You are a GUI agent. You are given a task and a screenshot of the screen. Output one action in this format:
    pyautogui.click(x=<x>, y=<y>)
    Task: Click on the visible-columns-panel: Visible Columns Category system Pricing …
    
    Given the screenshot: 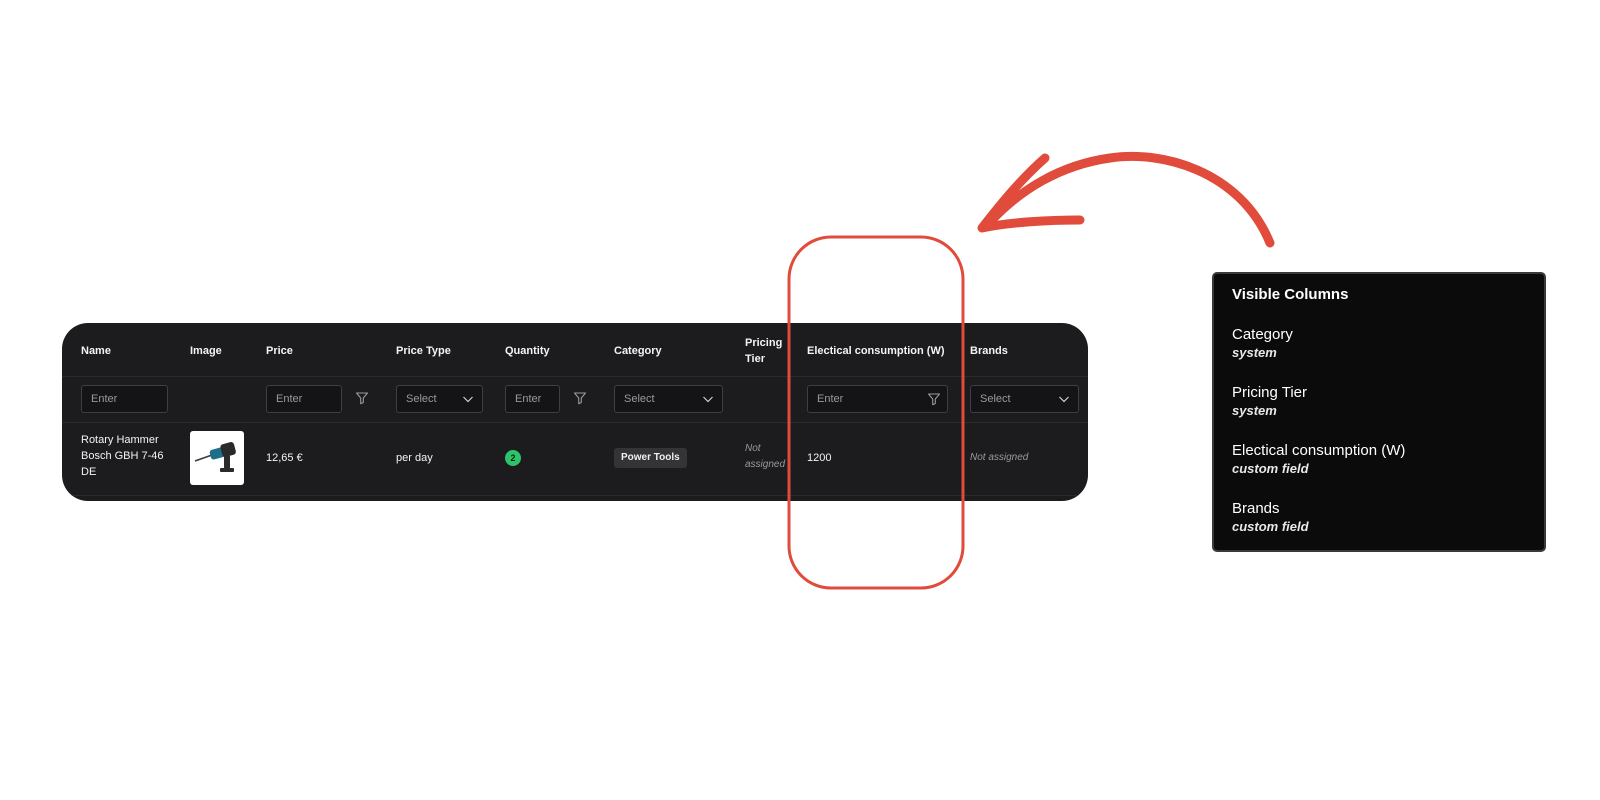 What is the action you would take?
    pyautogui.click(x=1379, y=412)
    